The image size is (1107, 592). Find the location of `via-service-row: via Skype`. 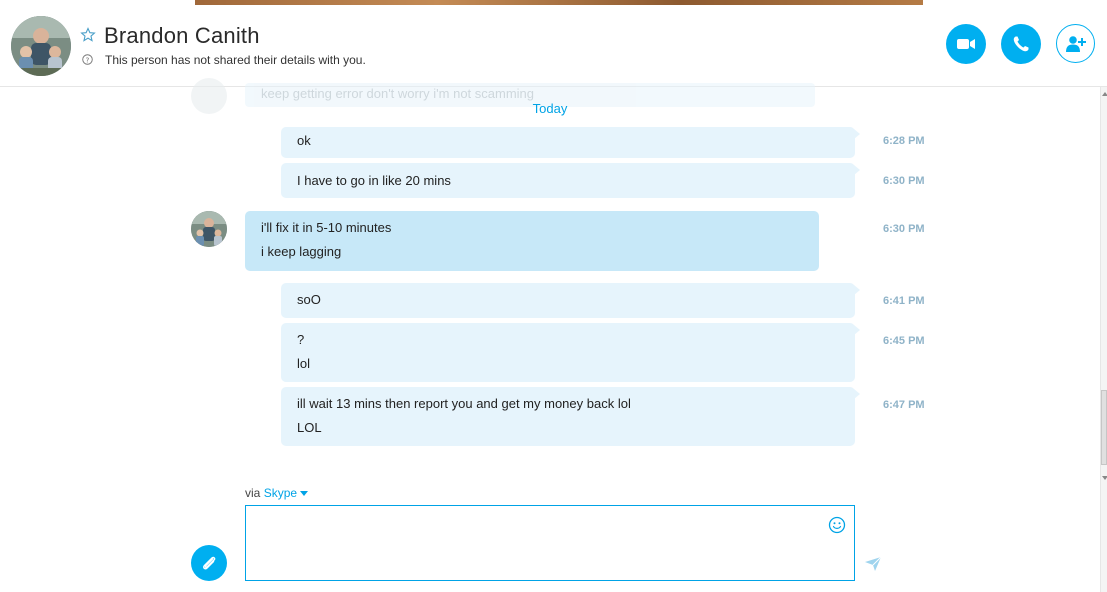

via-service-row: via Skype is located at coordinates (277, 493).